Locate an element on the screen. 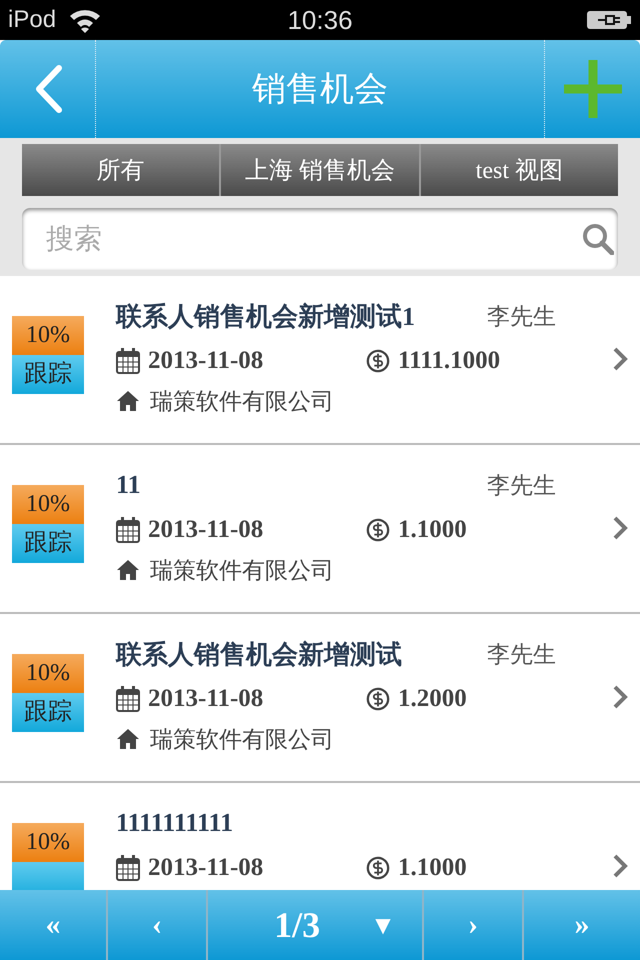 Image resolution: width=640 pixels, height=960 pixels. battery-icon is located at coordinates (609, 20).